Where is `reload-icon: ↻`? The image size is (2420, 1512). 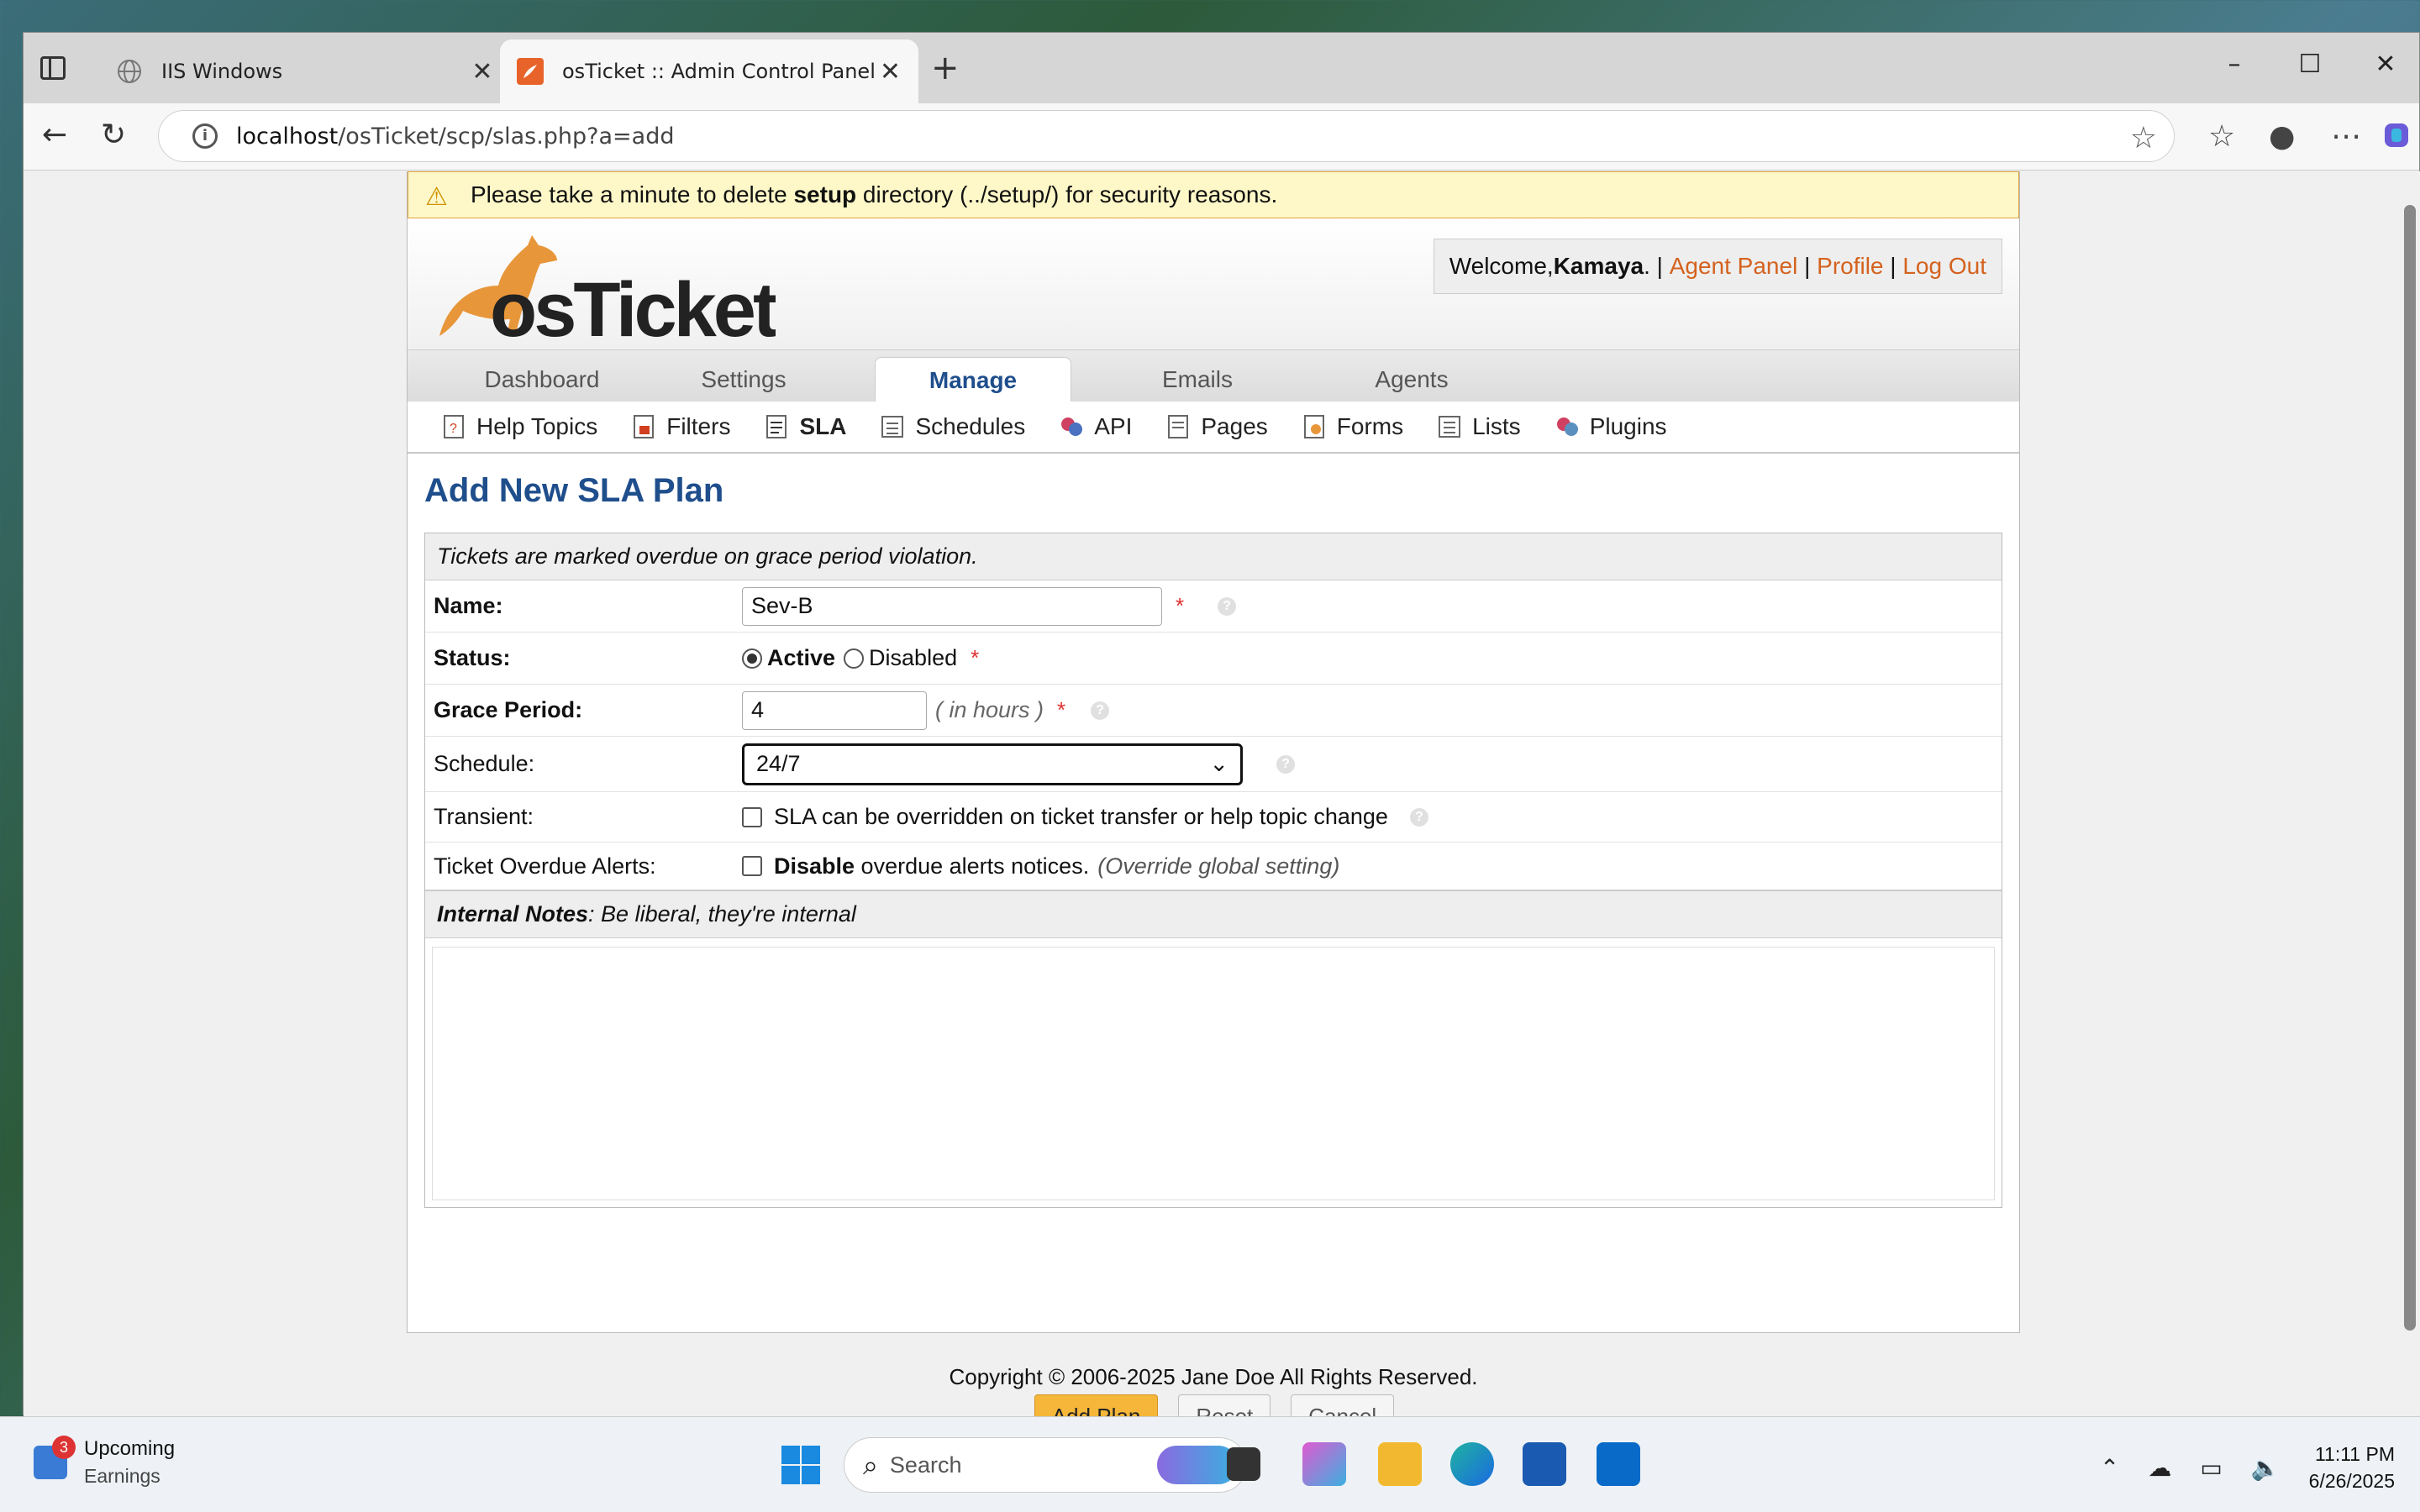
reload-icon: ↻ is located at coordinates (113, 135).